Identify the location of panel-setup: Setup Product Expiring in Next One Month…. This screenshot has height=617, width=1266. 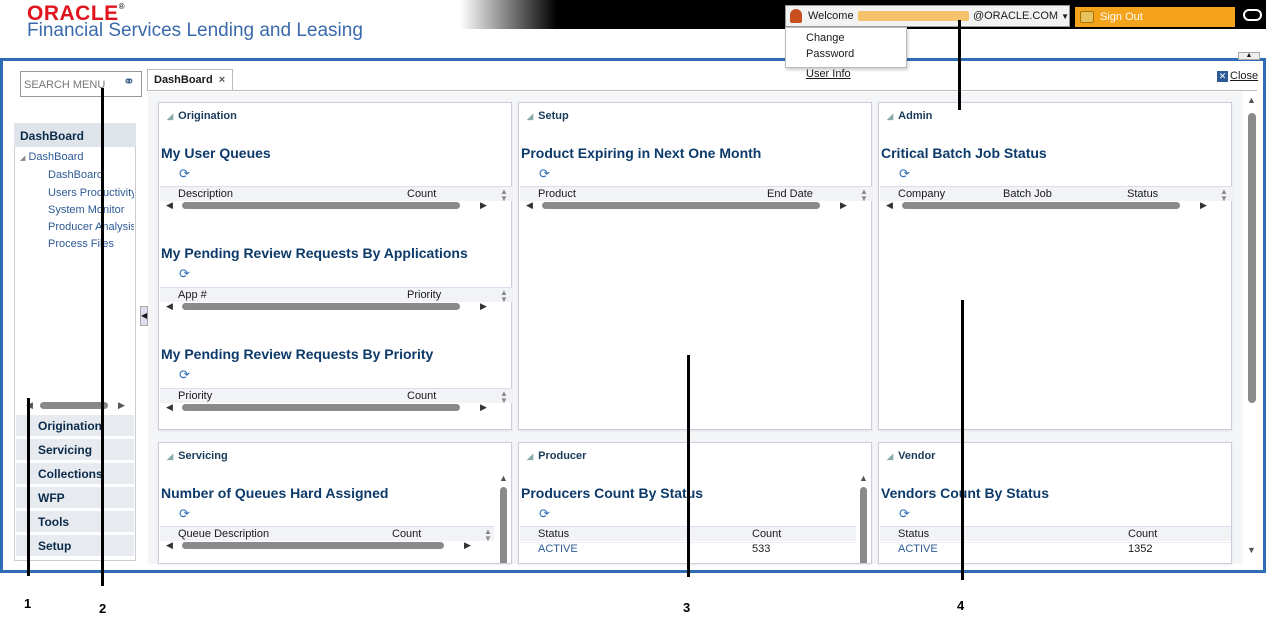
(695, 266).